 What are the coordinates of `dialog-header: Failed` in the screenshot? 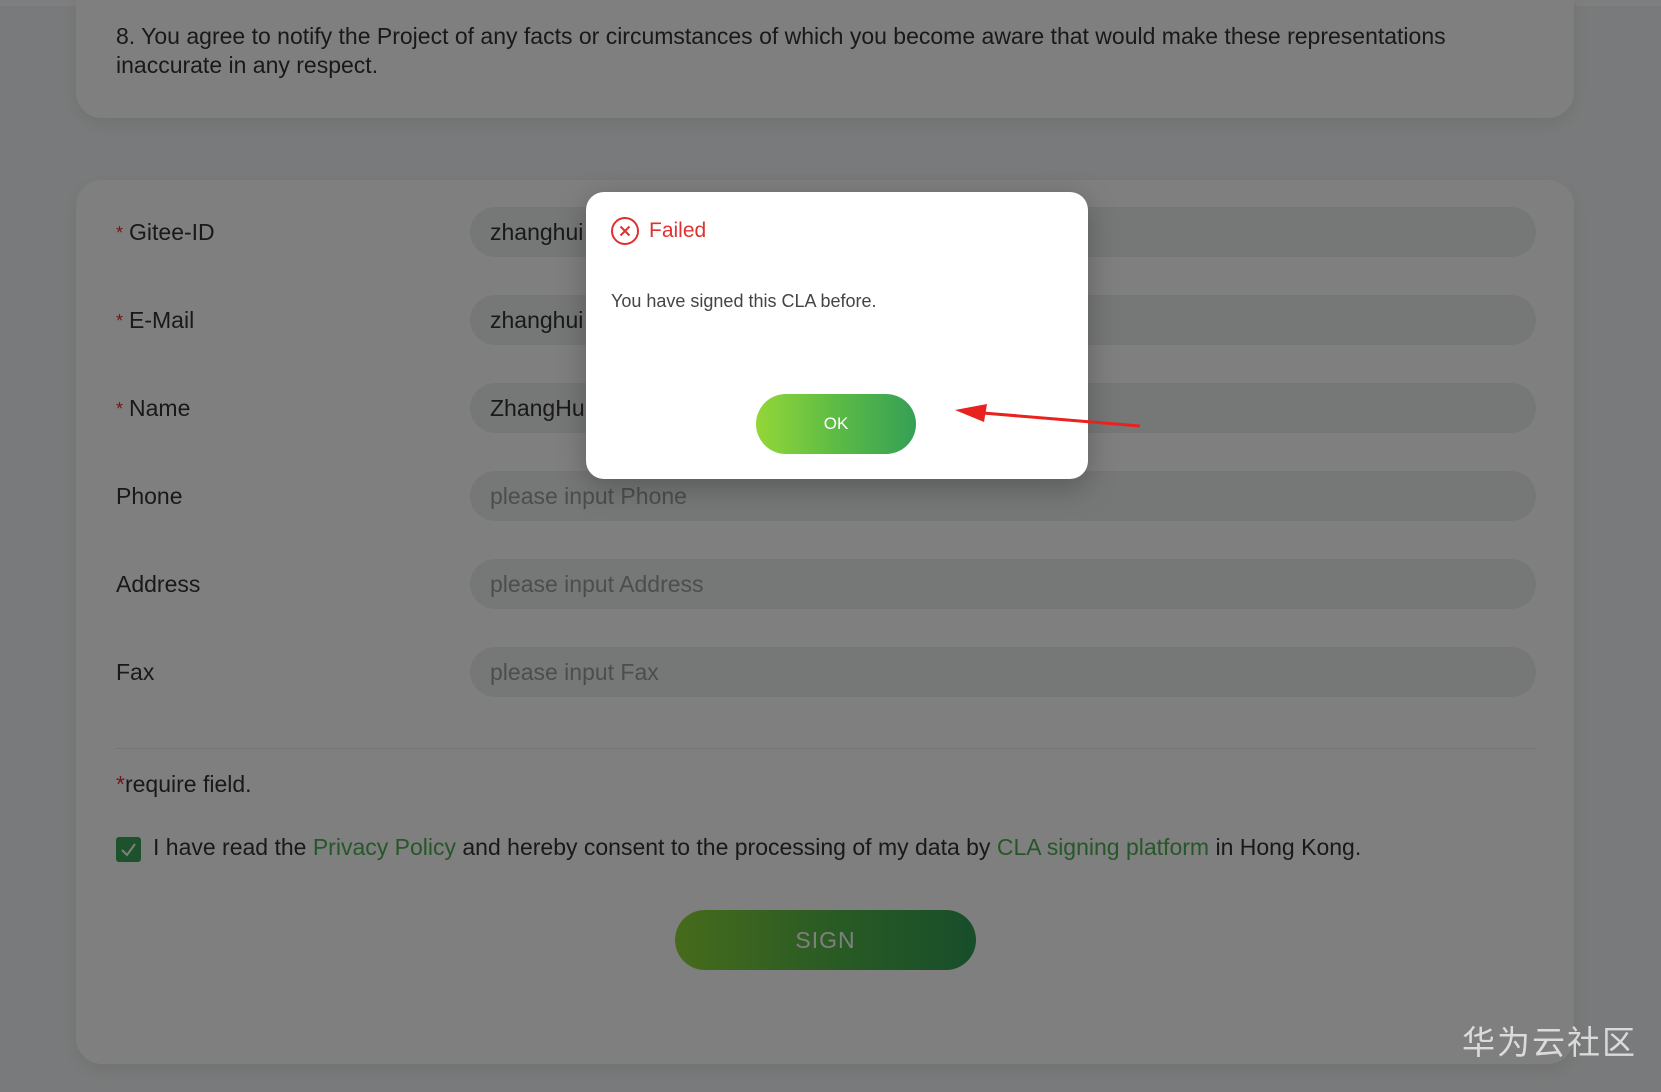 It's located at (658, 231).